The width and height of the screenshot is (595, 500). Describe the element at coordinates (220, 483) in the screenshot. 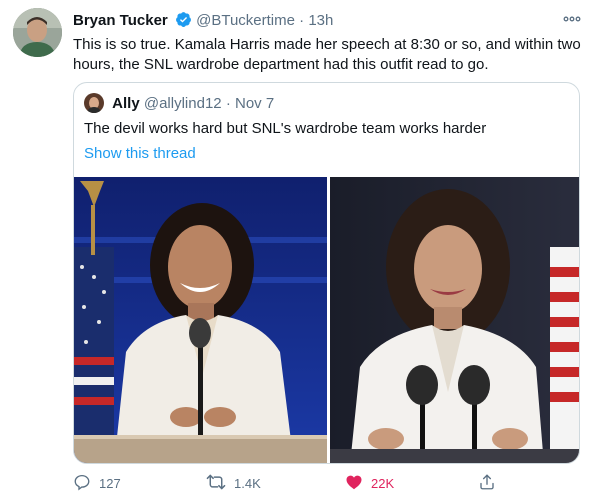

I see `retweet-icon` at that location.